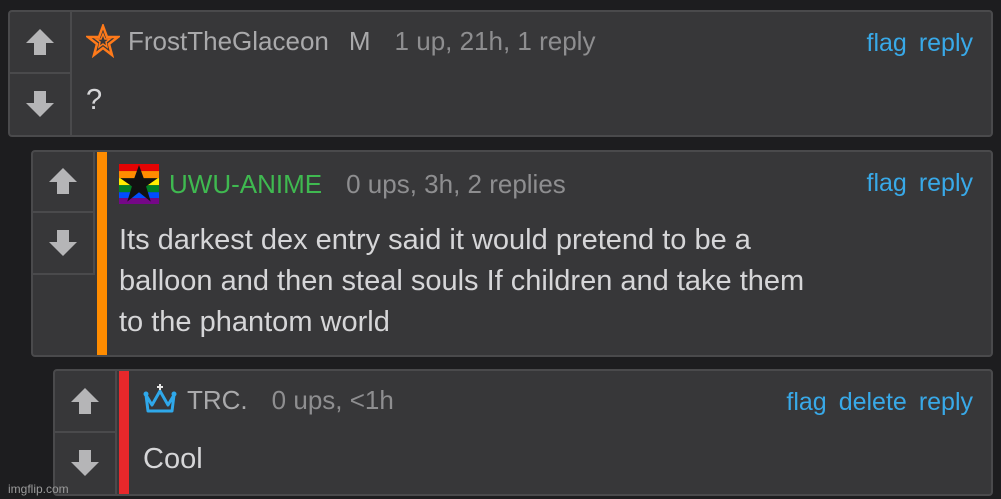 The height and width of the screenshot is (499, 1001). I want to click on watermark: imgflip.com, so click(38, 489).